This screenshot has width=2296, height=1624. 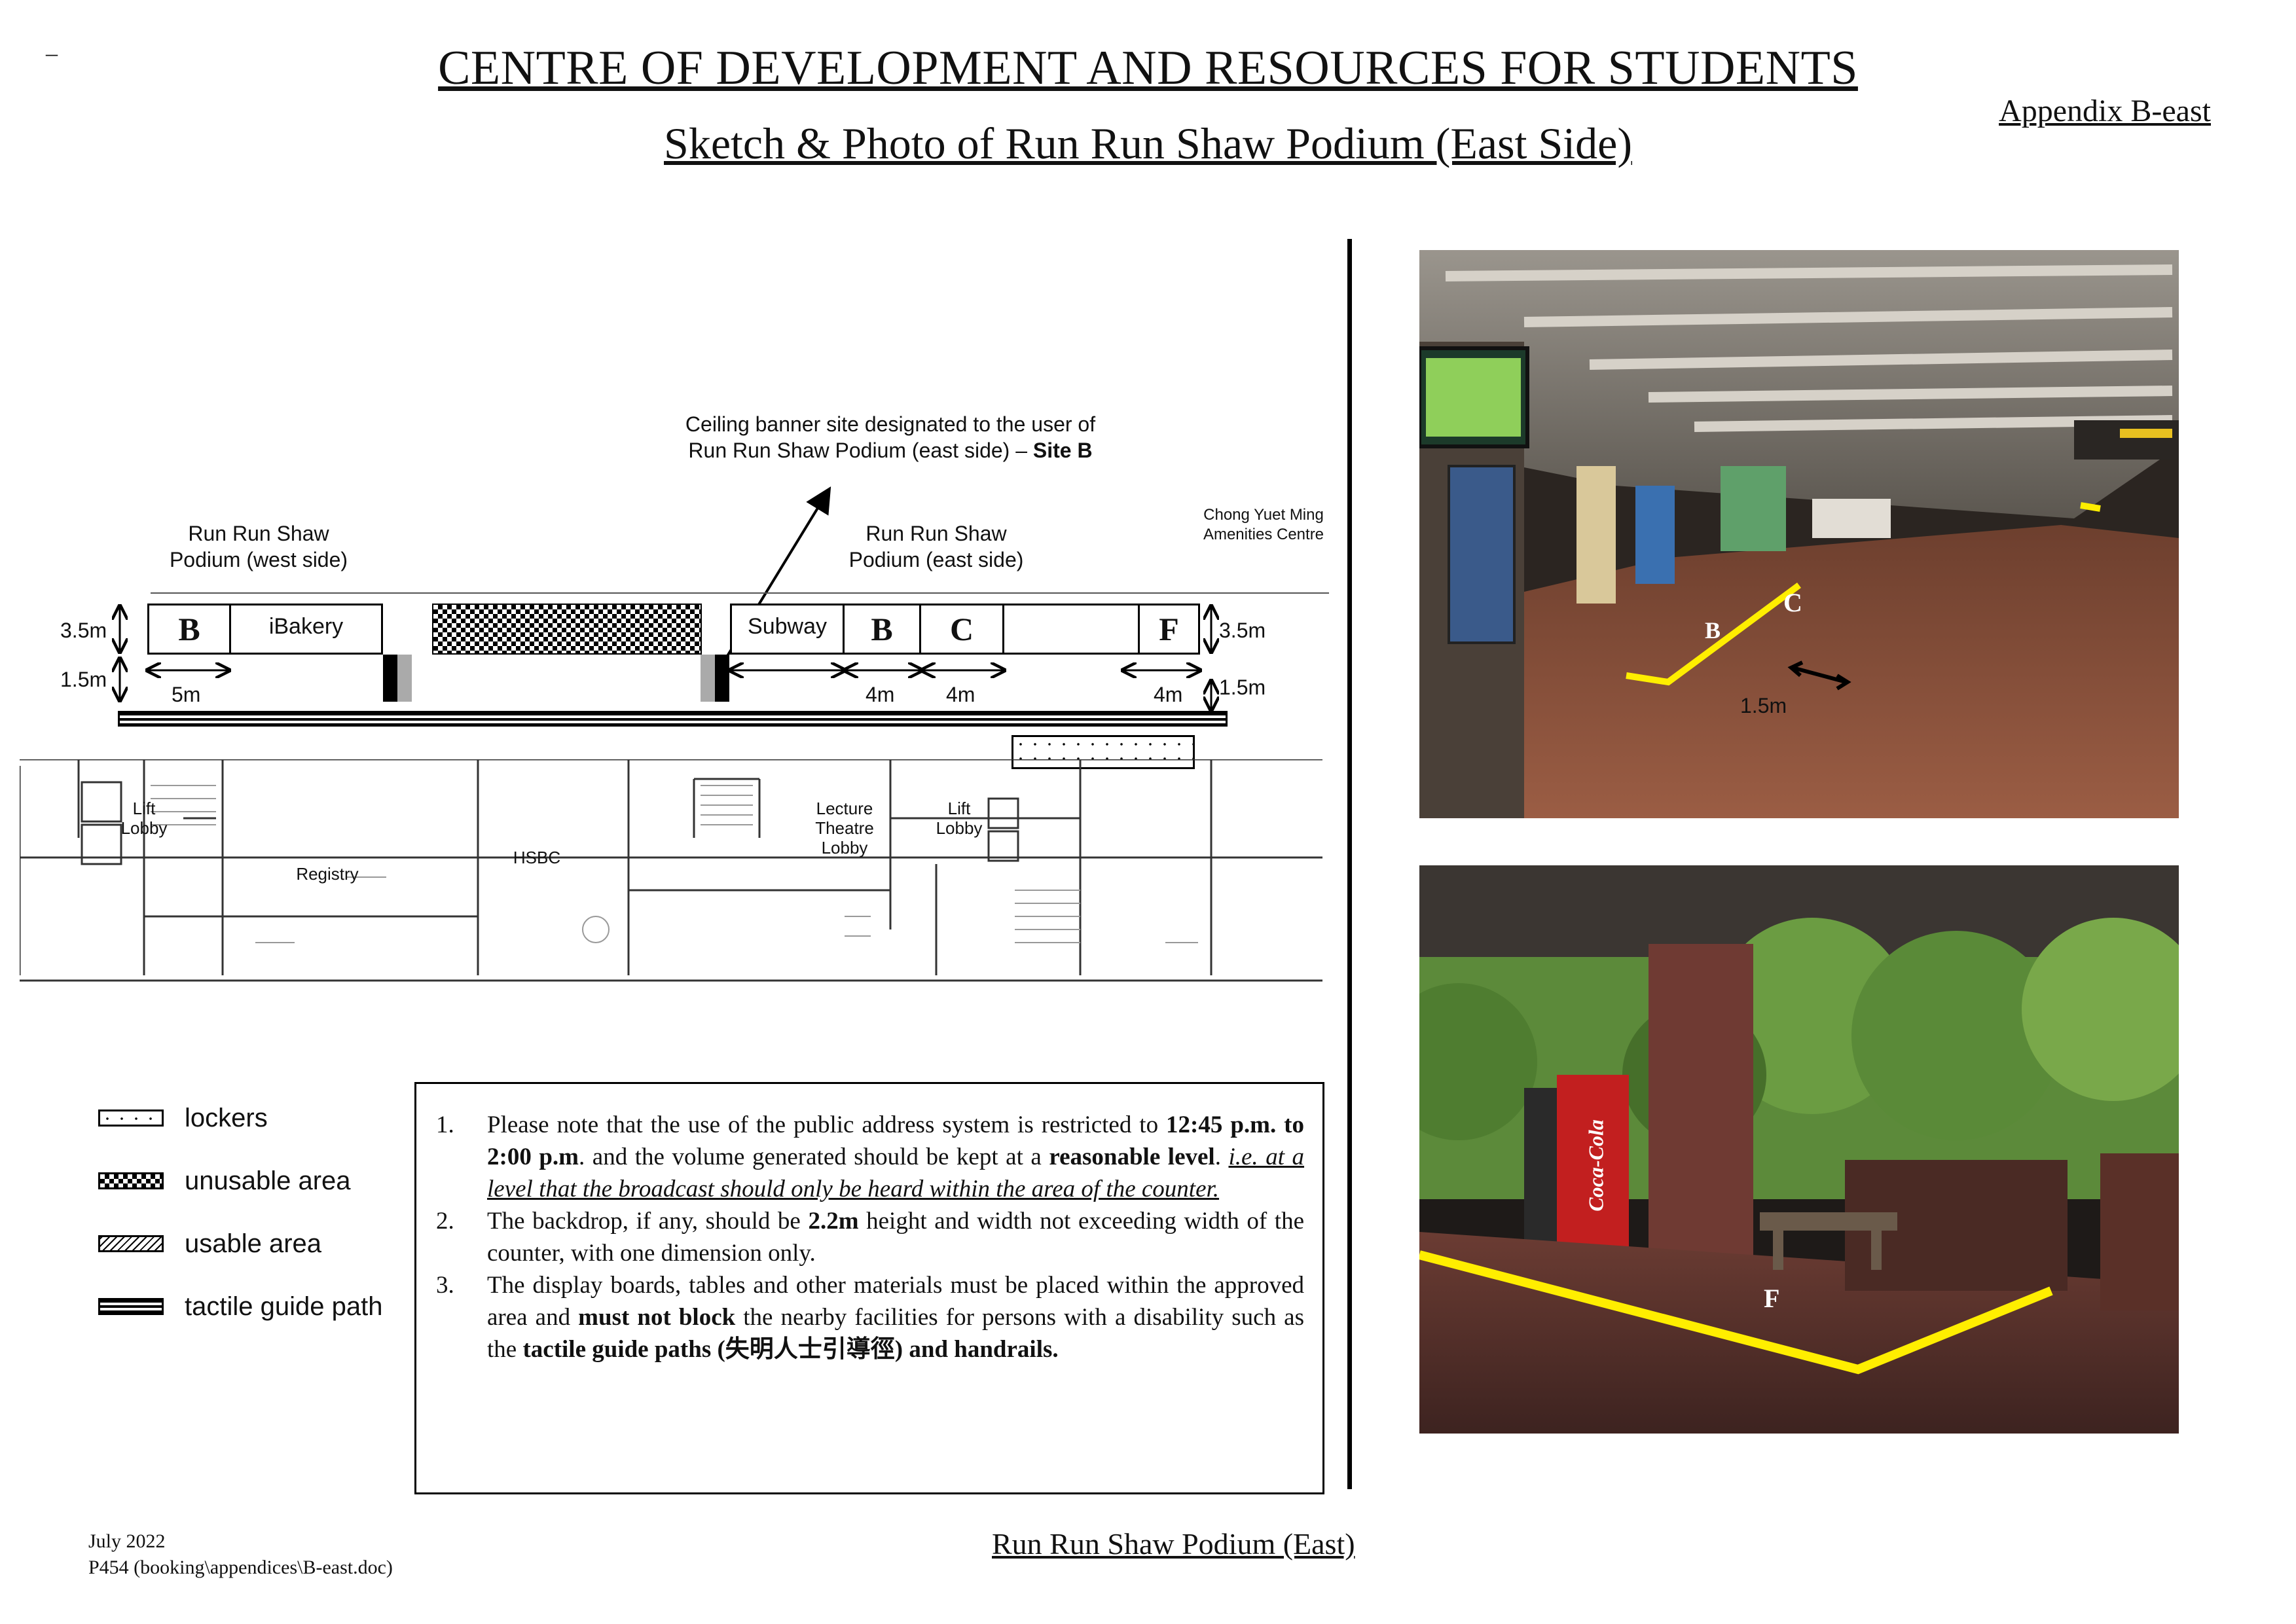 I want to click on legend-swatch-unusable, so click(x=131, y=1180).